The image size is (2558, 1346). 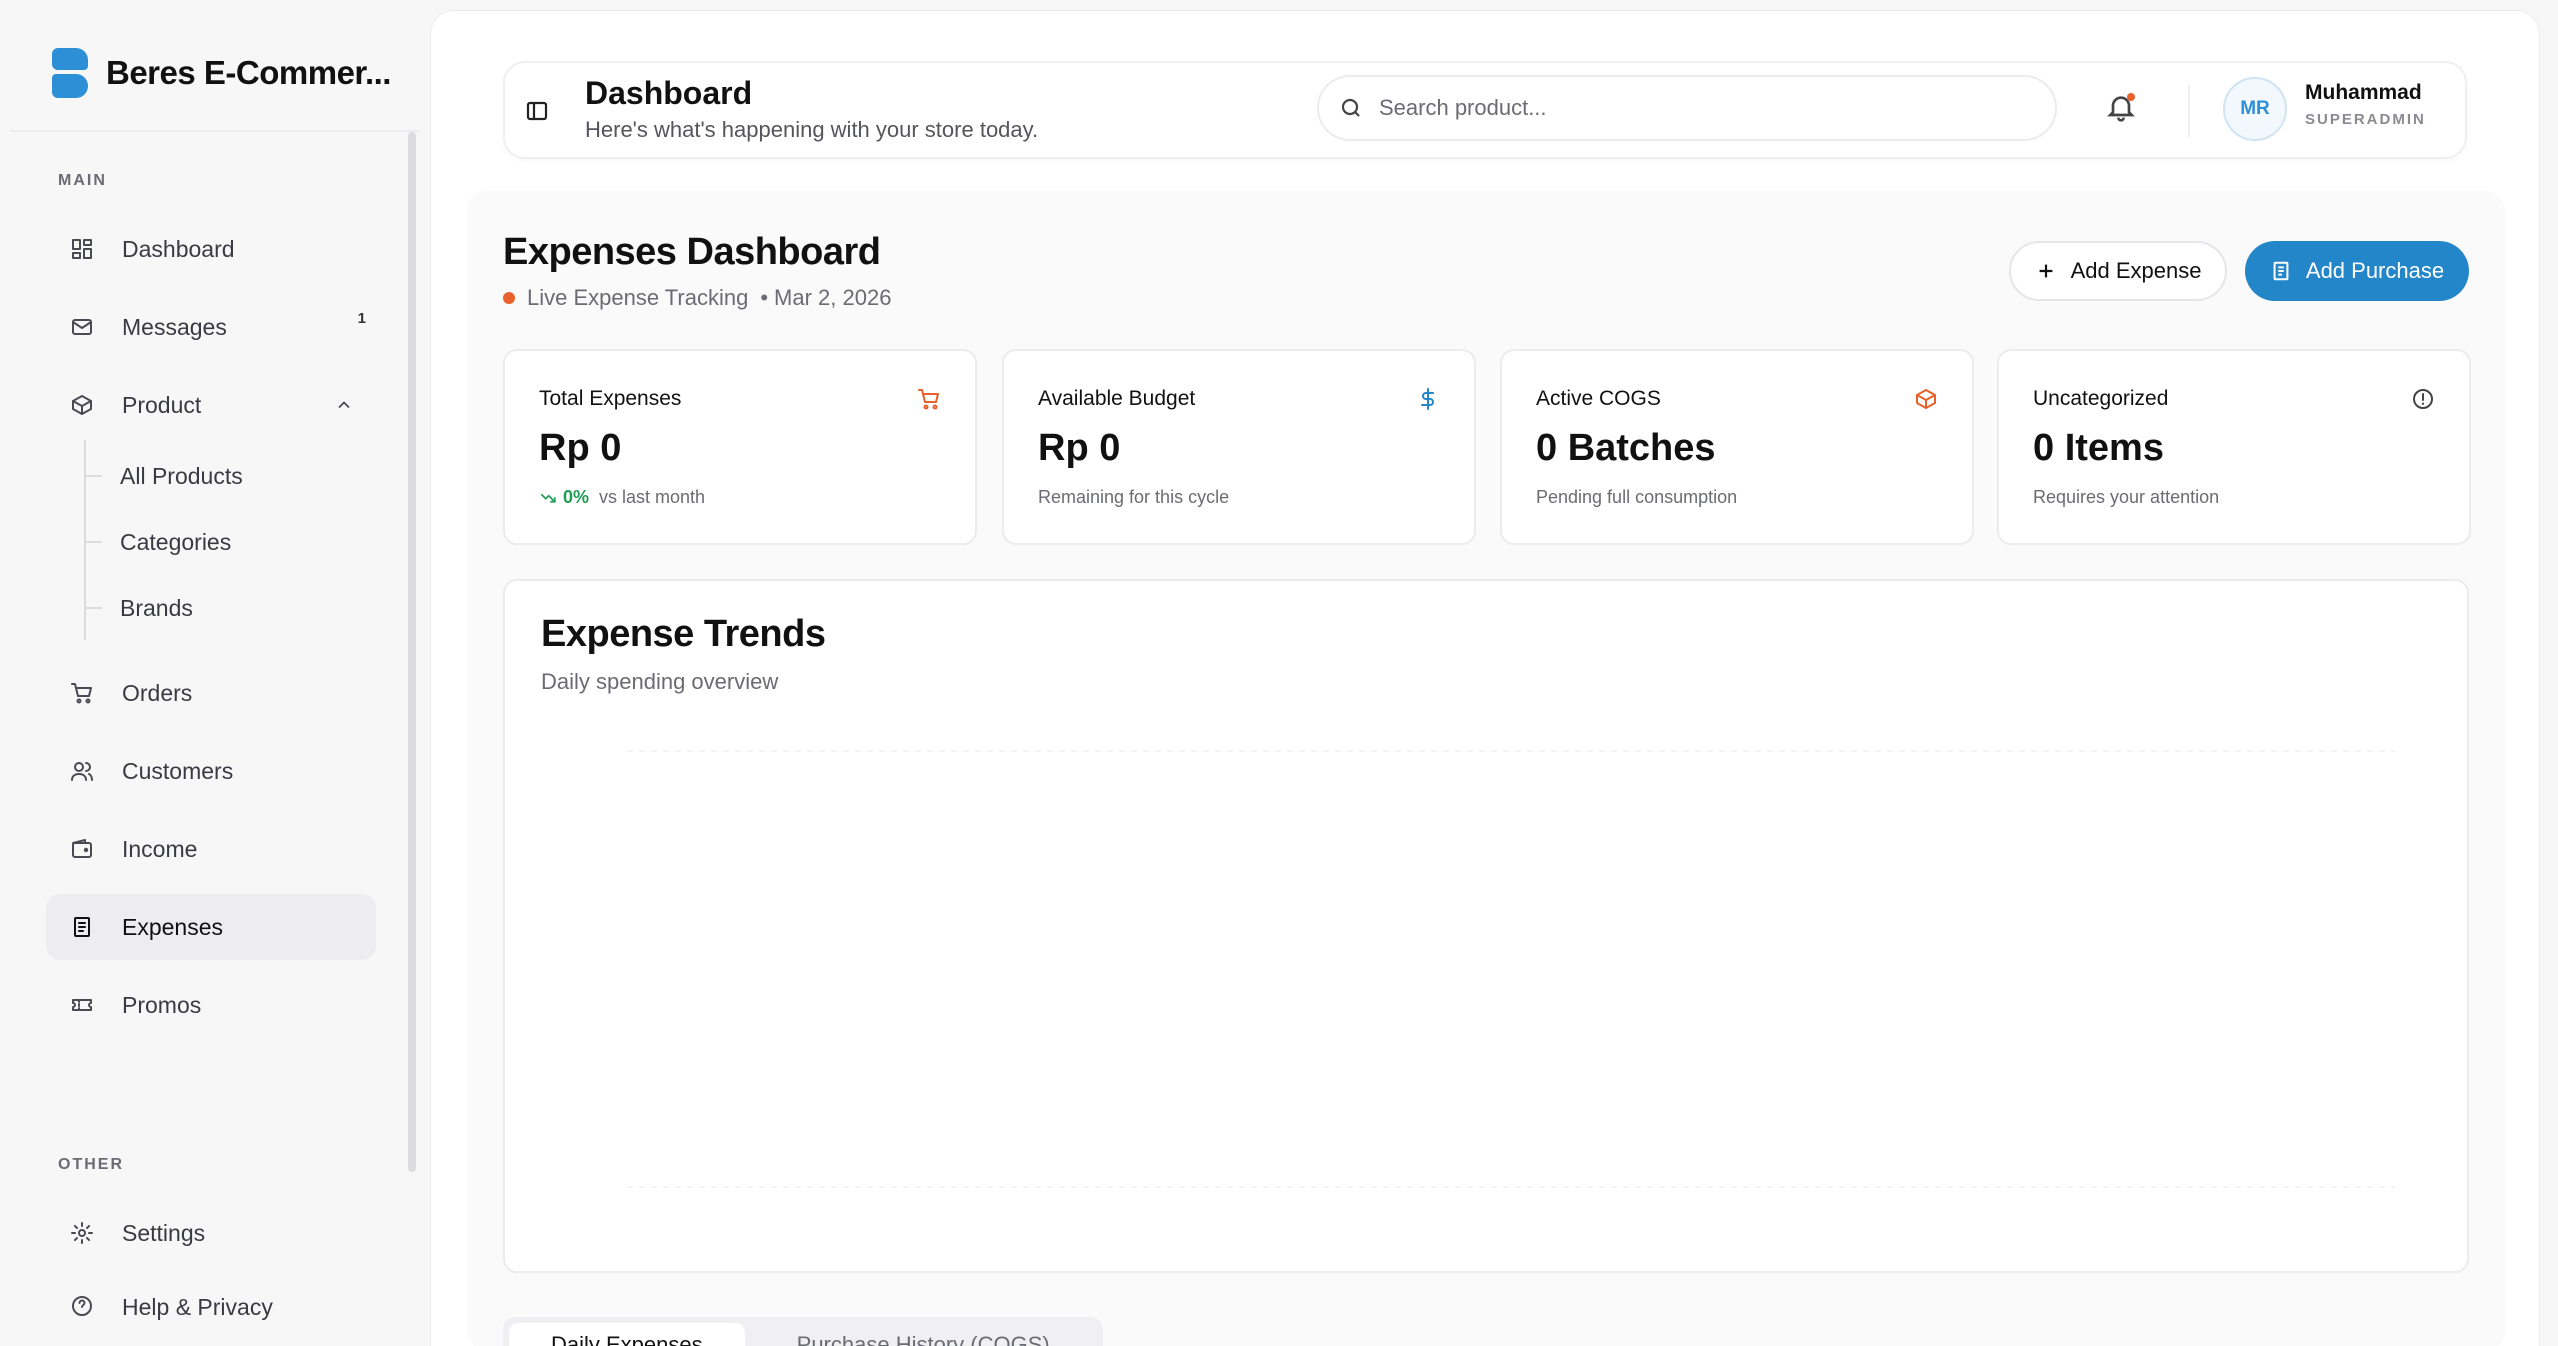 I want to click on sidebar-item-label: Product, so click(x=162, y=404).